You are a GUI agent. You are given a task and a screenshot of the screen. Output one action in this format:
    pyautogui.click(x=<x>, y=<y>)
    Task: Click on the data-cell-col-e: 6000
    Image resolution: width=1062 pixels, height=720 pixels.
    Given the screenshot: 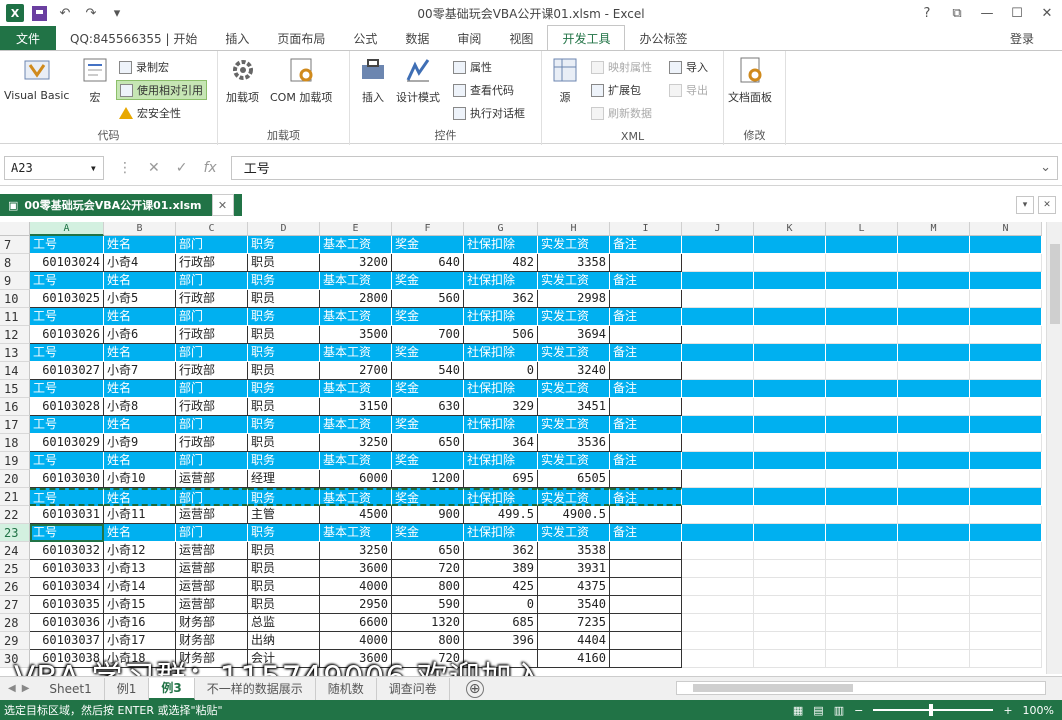 What is the action you would take?
    pyautogui.click(x=356, y=479)
    